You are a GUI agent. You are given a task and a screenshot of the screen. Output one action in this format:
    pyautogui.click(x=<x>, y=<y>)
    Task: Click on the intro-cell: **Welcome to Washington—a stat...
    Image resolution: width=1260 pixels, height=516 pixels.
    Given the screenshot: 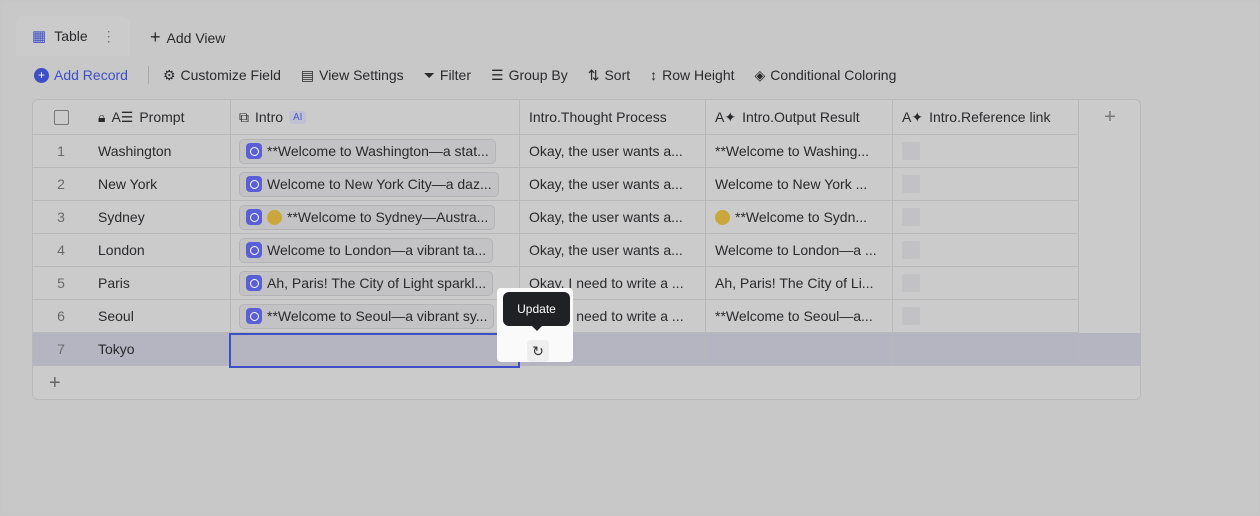 What is the action you would take?
    pyautogui.click(x=375, y=151)
    